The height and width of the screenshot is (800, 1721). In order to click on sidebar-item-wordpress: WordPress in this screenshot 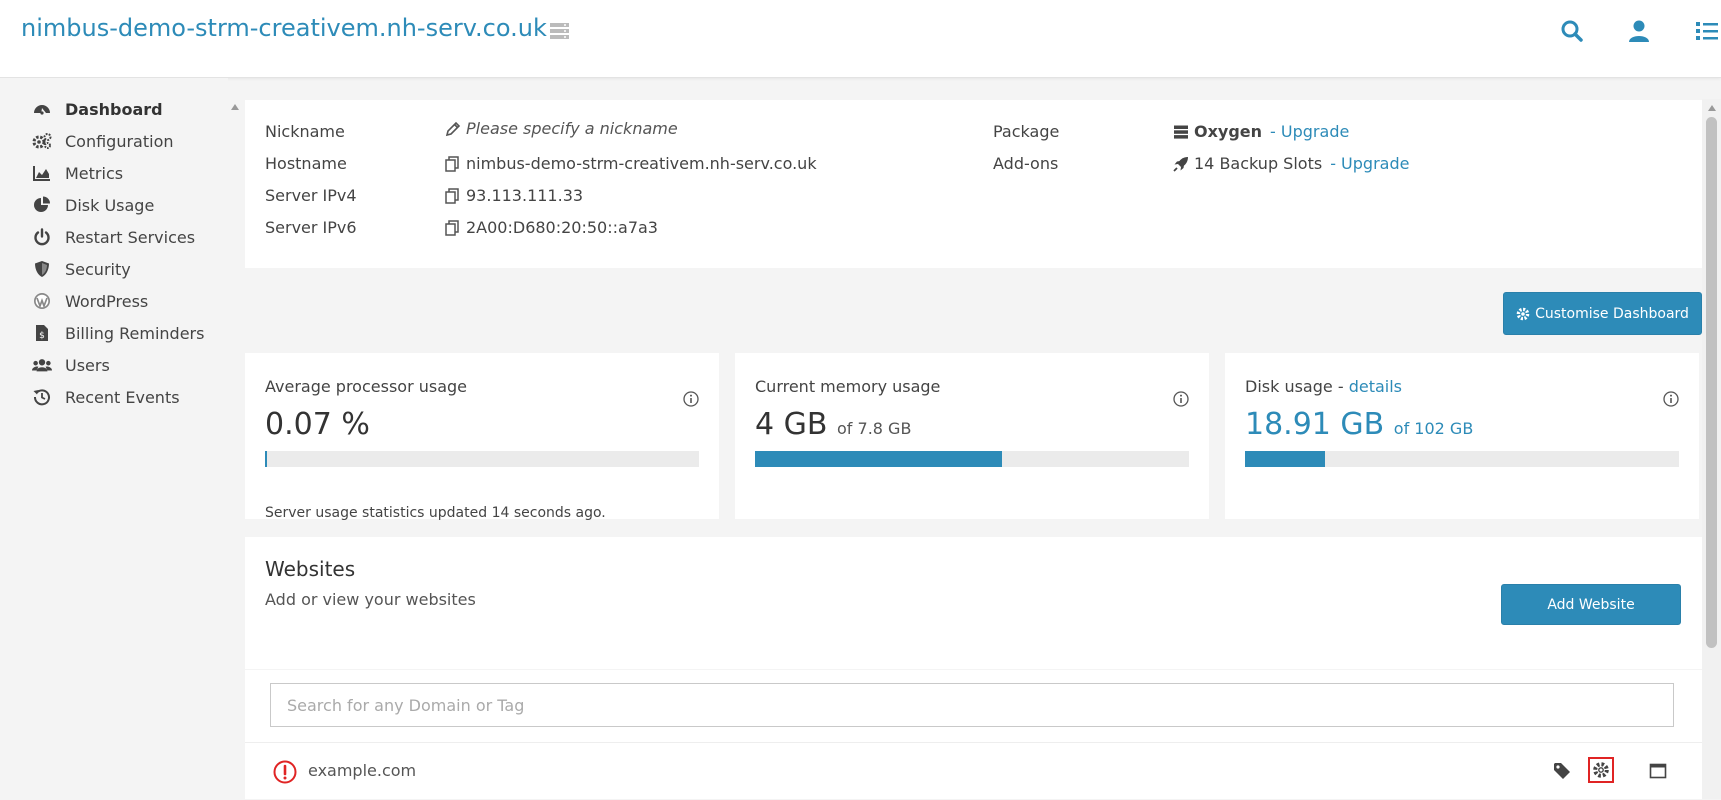, I will do `click(90, 301)`.